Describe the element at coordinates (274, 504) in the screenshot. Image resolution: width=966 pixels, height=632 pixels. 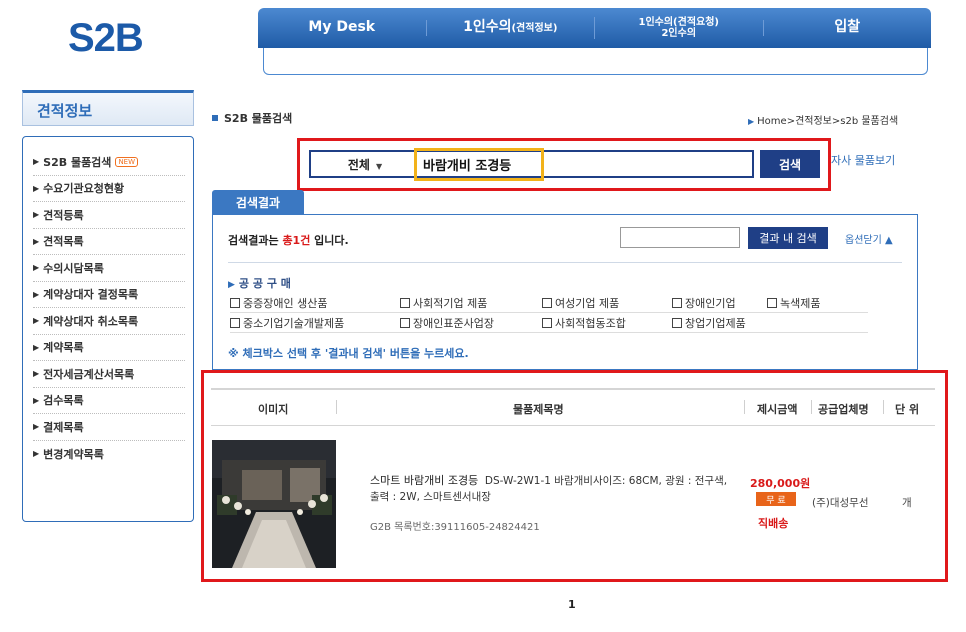
I see `product-thumbnail` at that location.